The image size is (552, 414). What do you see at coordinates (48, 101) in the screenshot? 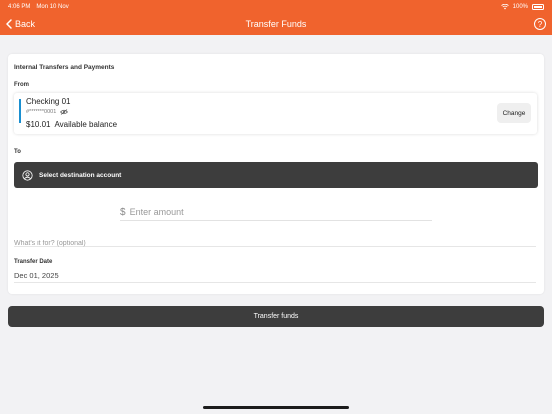
I see `account-name: Checking 01` at bounding box center [48, 101].